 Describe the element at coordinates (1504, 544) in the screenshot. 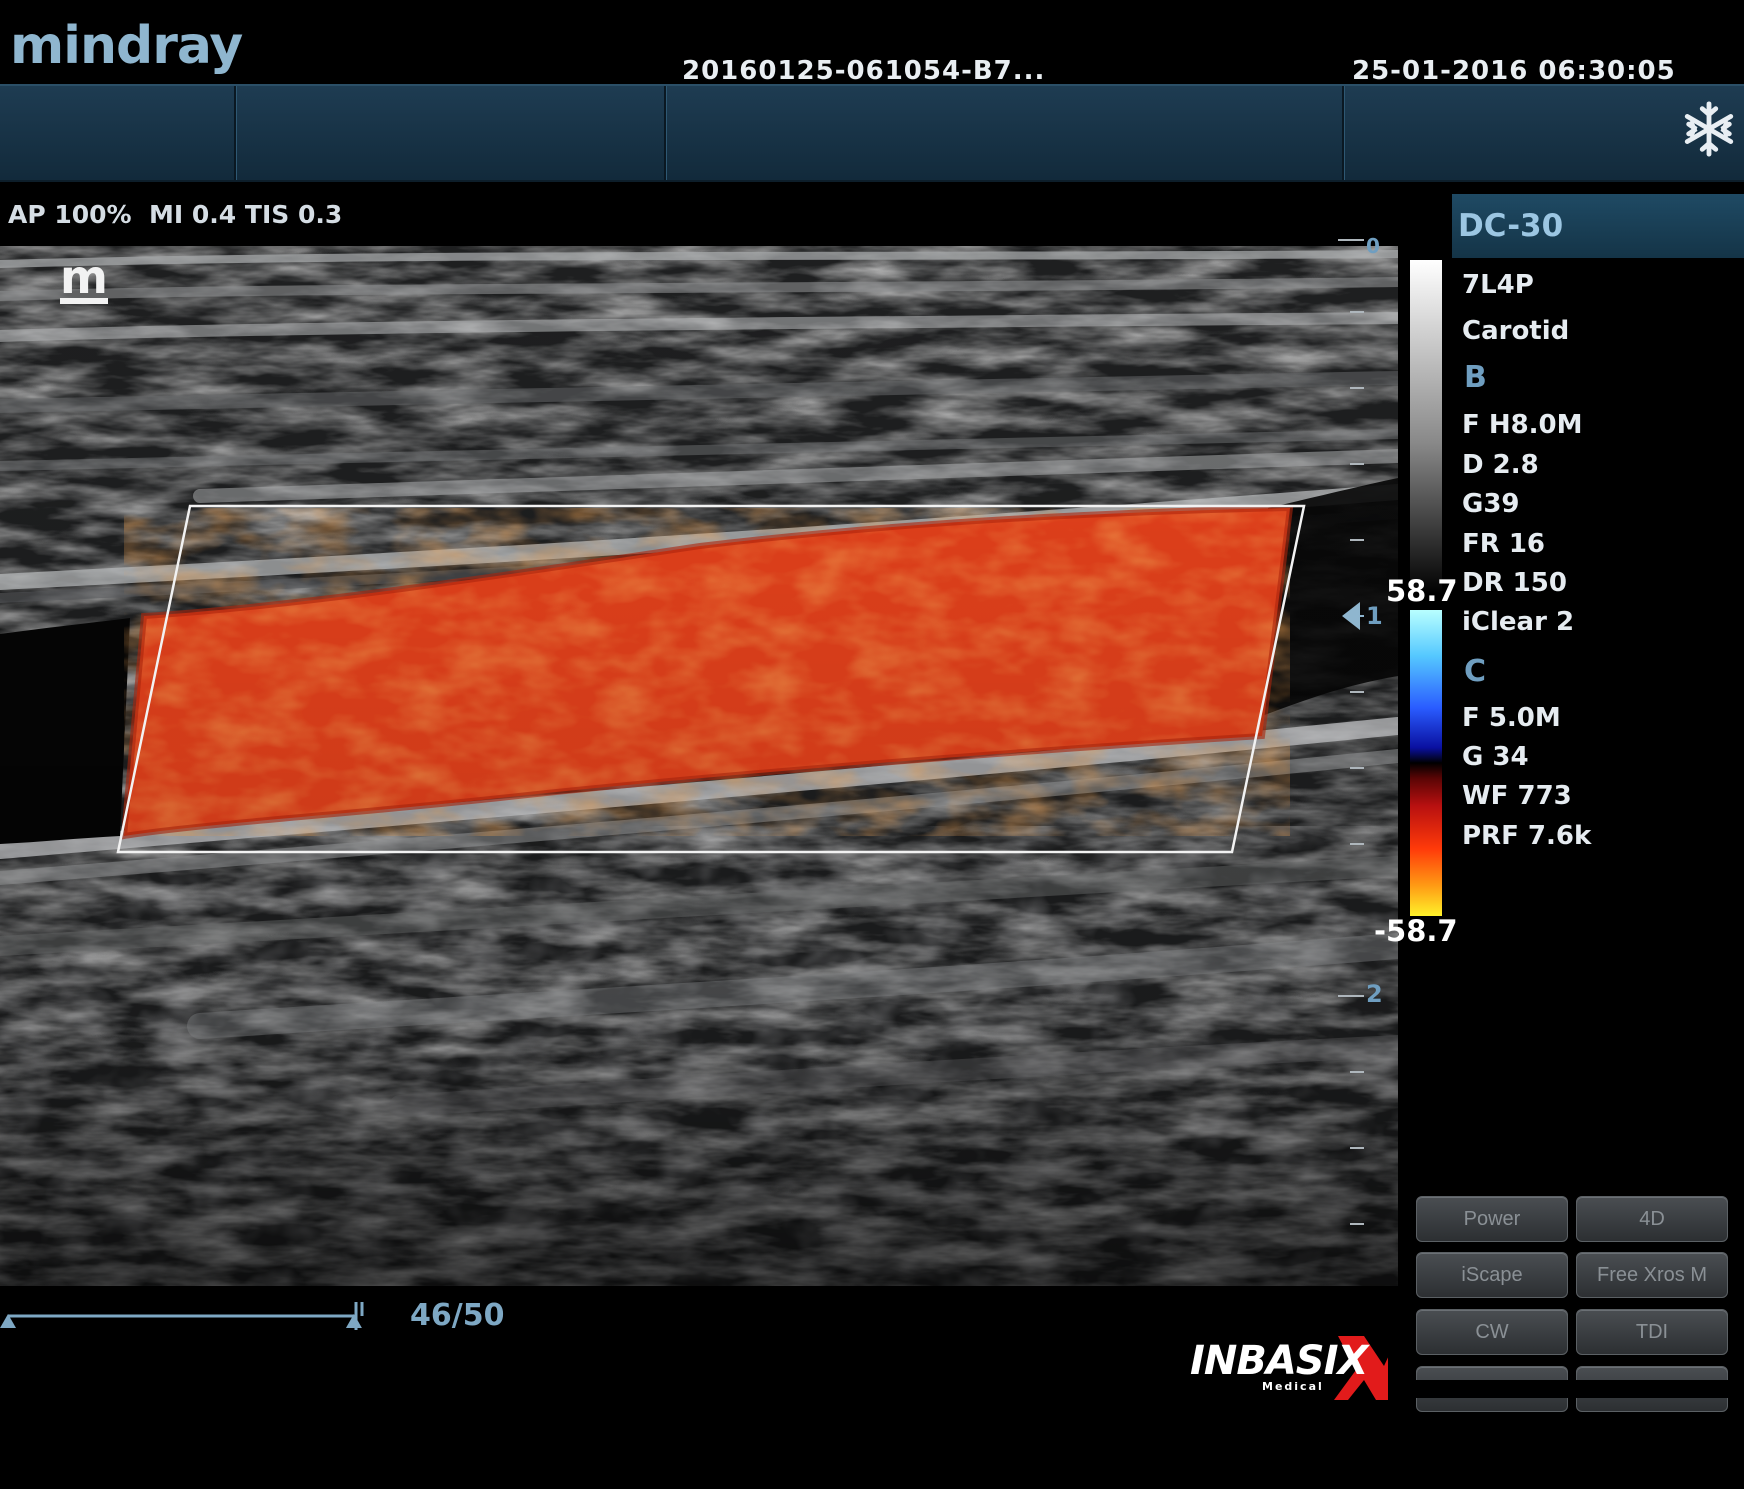

I see `b-param: FR 16` at that location.